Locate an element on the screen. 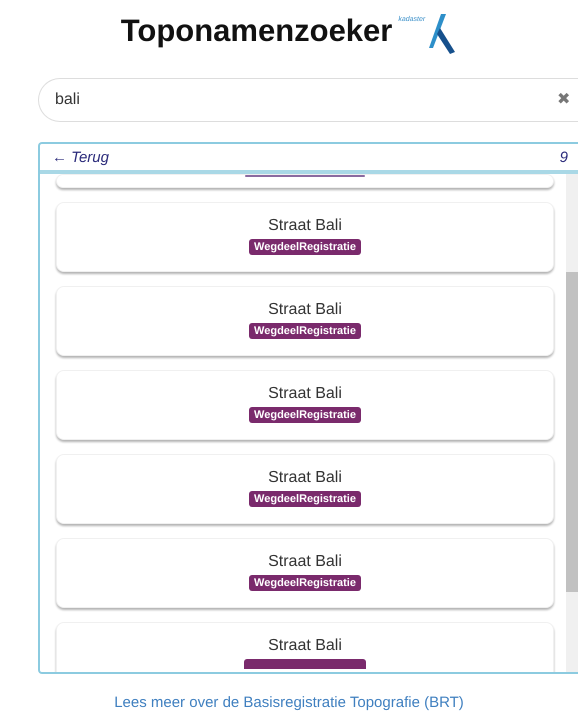 The width and height of the screenshot is (578, 718). result-card: Straat Bali is located at coordinates (305, 647).